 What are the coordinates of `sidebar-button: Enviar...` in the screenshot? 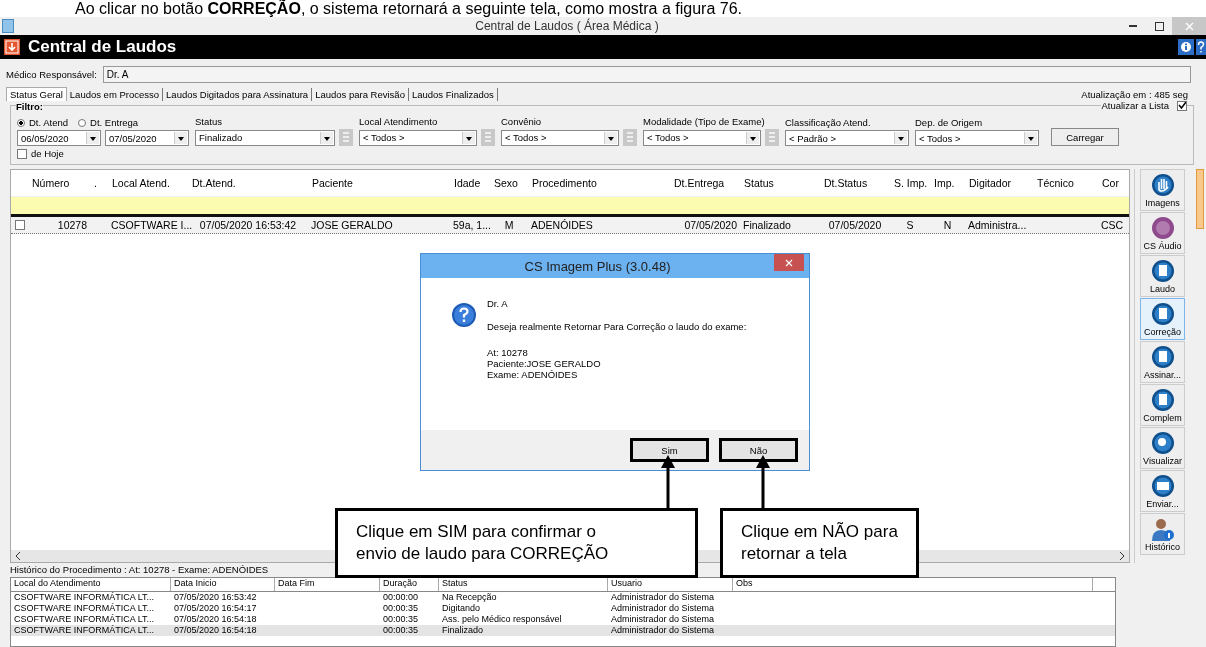 It's located at (1162, 491).